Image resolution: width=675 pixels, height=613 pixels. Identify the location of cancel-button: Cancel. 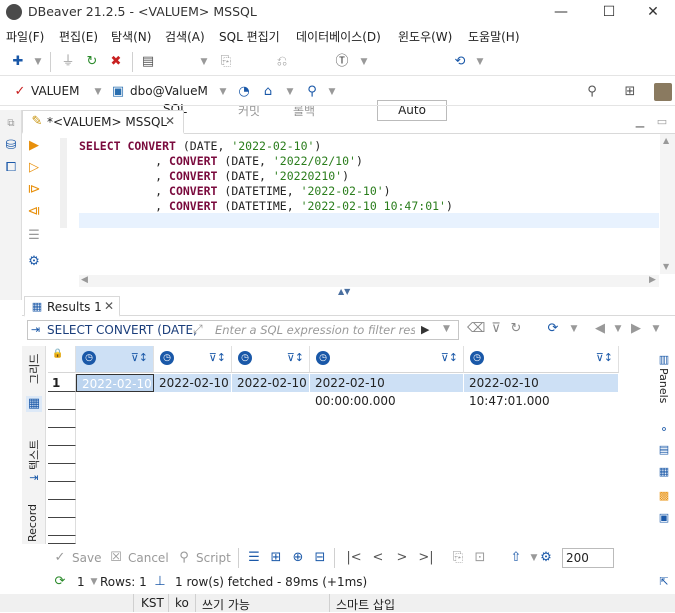
(148, 558).